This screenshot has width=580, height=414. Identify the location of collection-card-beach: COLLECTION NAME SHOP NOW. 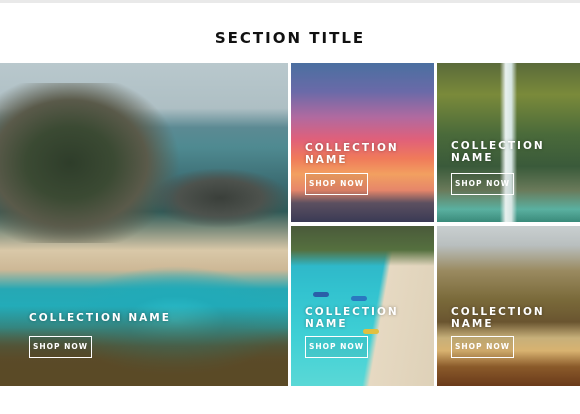
(362, 306).